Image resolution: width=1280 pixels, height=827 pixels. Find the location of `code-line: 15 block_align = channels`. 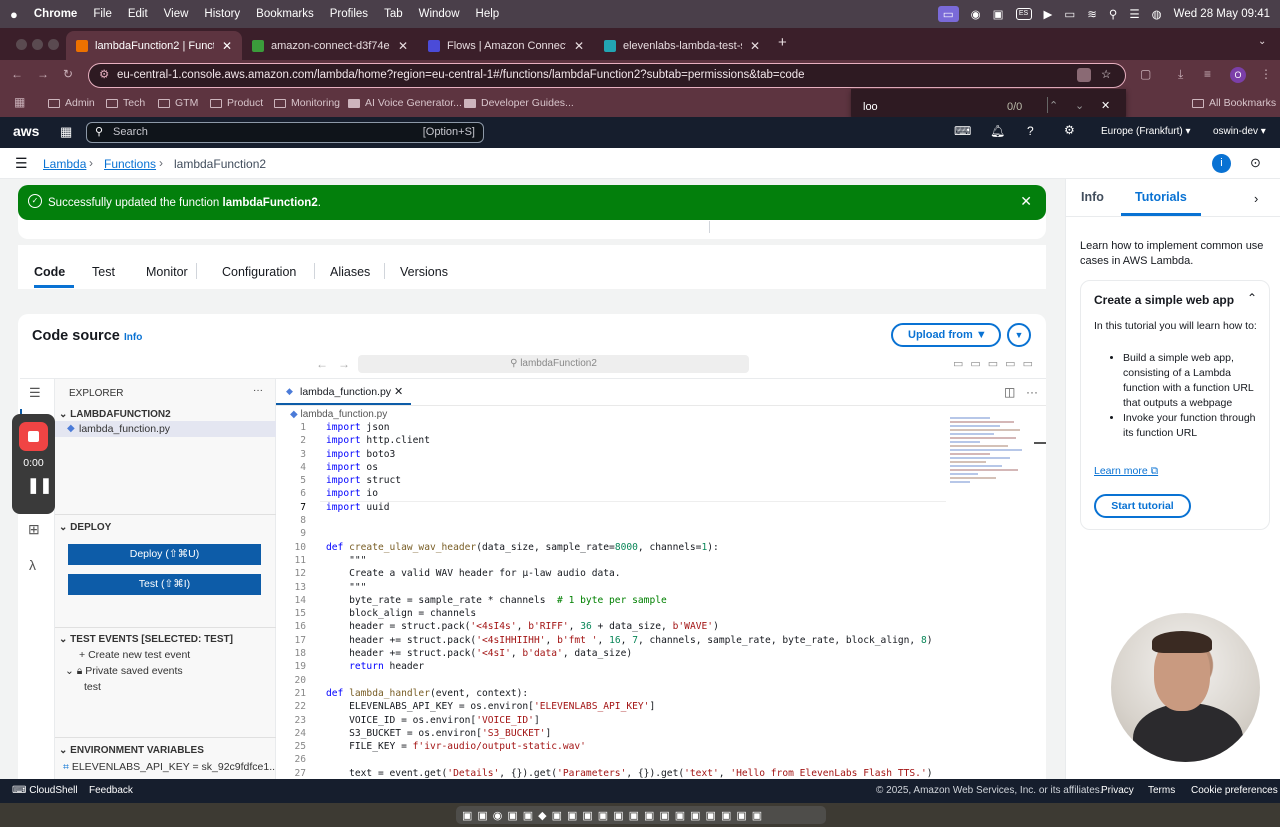

code-line: 15 block_align = channels is located at coordinates (616, 613).